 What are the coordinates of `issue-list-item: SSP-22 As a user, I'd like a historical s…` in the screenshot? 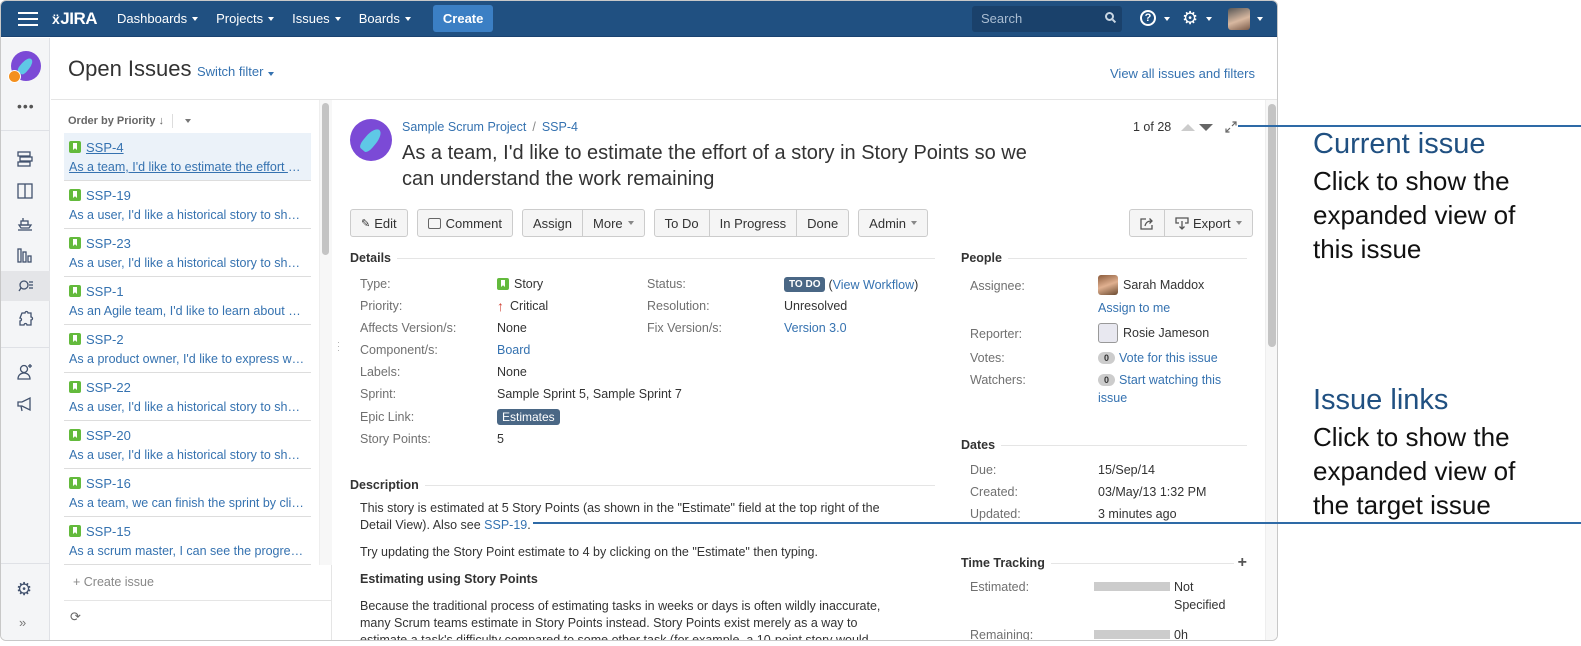 It's located at (187, 397).